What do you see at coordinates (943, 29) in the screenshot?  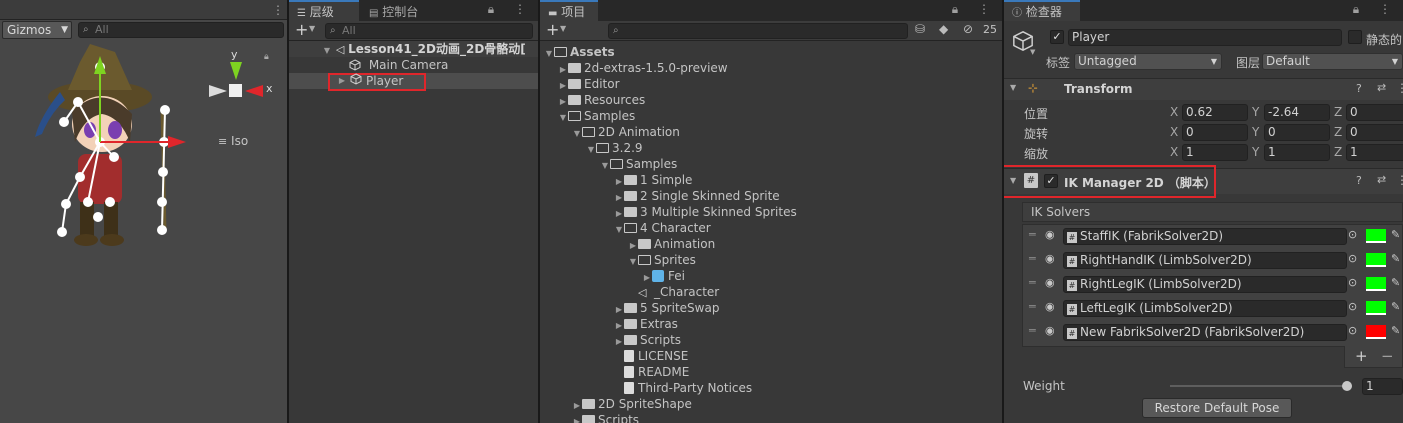 I see `filter-by-label-icon: ◆` at bounding box center [943, 29].